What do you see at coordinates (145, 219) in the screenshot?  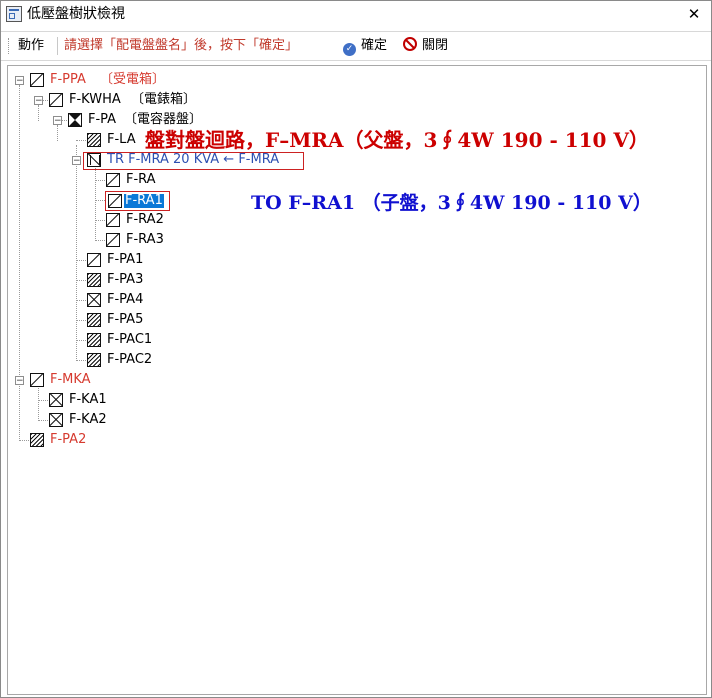 I see `node-label: F-RA2` at bounding box center [145, 219].